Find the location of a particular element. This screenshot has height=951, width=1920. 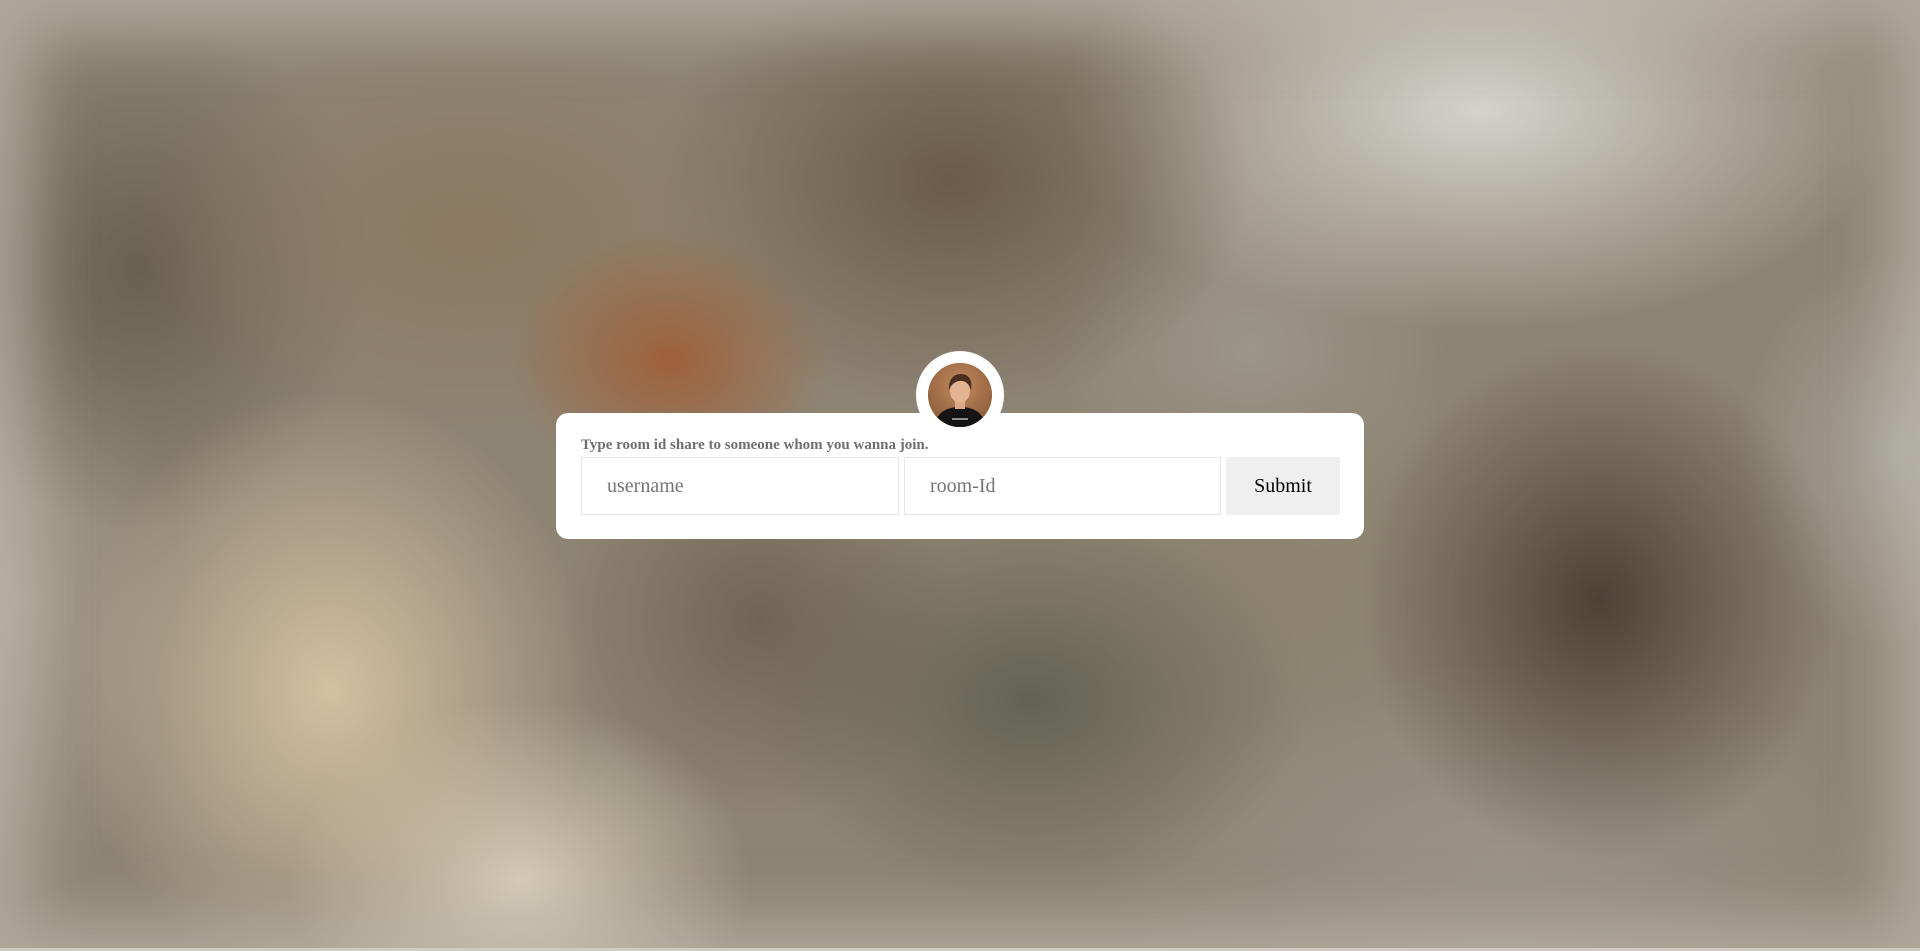

user-photo-avatar-icon is located at coordinates (960, 395).